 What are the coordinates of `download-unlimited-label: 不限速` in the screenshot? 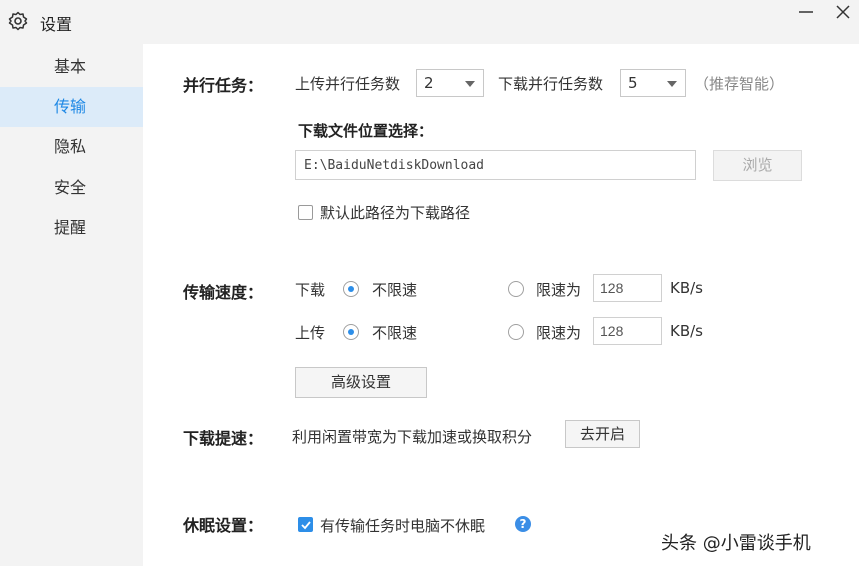 It's located at (395, 290).